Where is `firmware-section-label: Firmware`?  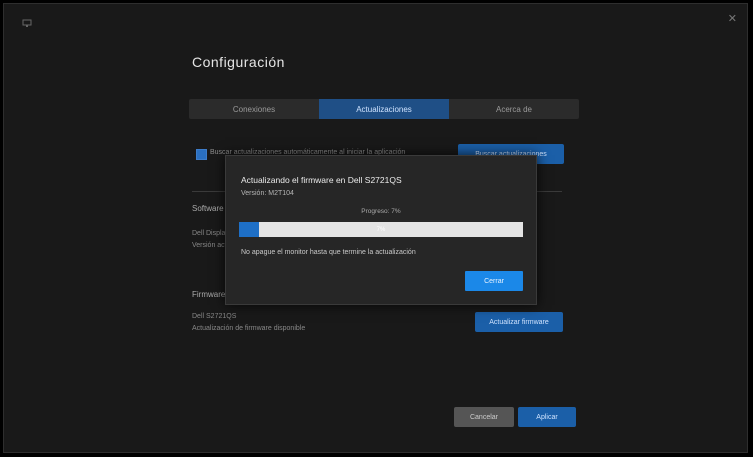 firmware-section-label: Firmware is located at coordinates (209, 294).